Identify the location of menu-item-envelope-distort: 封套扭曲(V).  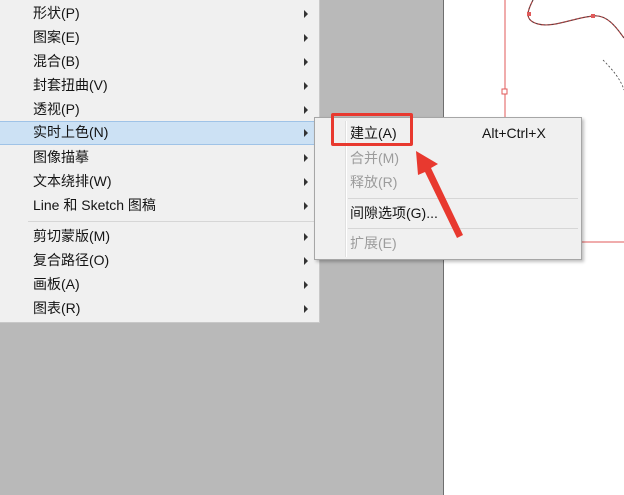
(159, 86).